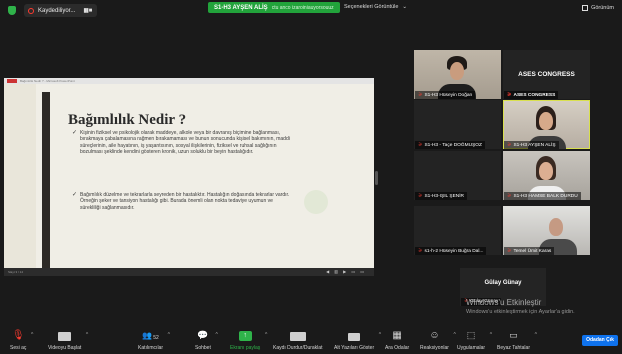 This screenshot has height=354, width=622. What do you see at coordinates (18, 335) in the screenshot?
I see `mic-off-icon: 🎙` at bounding box center [18, 335].